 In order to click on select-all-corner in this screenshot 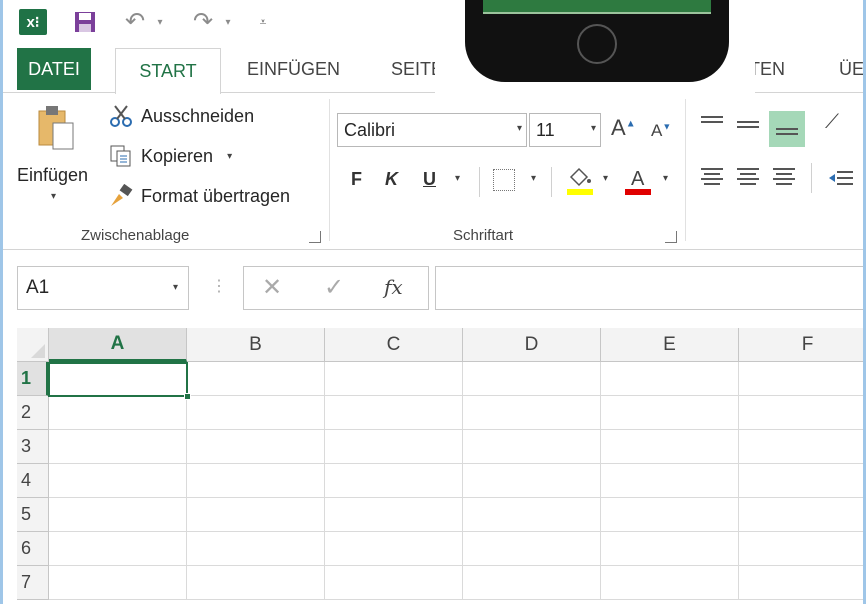, I will do `click(33, 345)`.